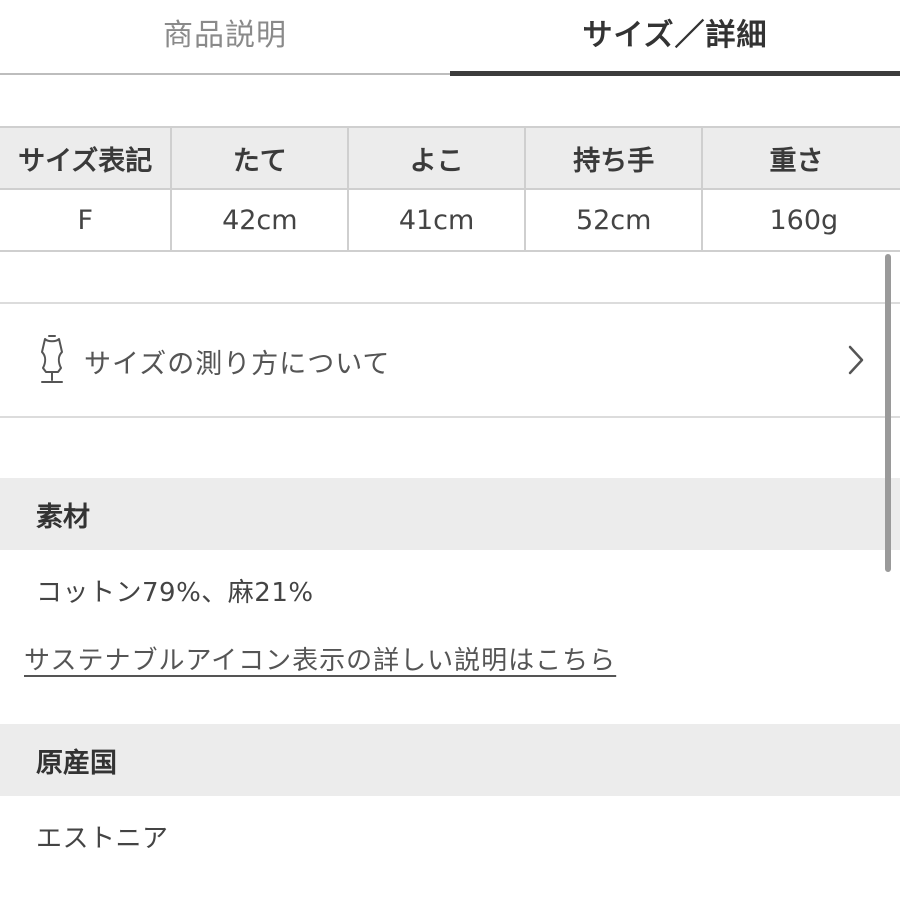 The image size is (900, 900). Describe the element at coordinates (436, 158) in the screenshot. I see `header-width: よこ` at that location.